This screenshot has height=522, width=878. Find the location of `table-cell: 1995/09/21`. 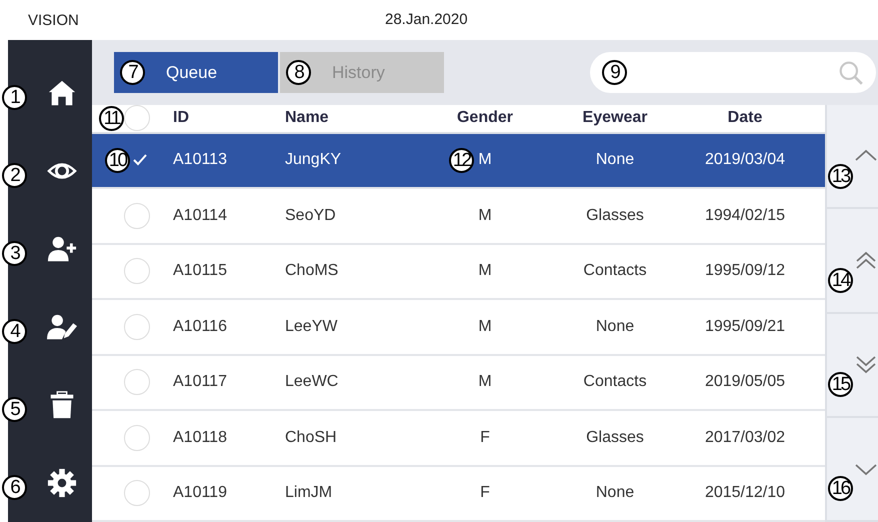

table-cell: 1995/09/21 is located at coordinates (745, 326).